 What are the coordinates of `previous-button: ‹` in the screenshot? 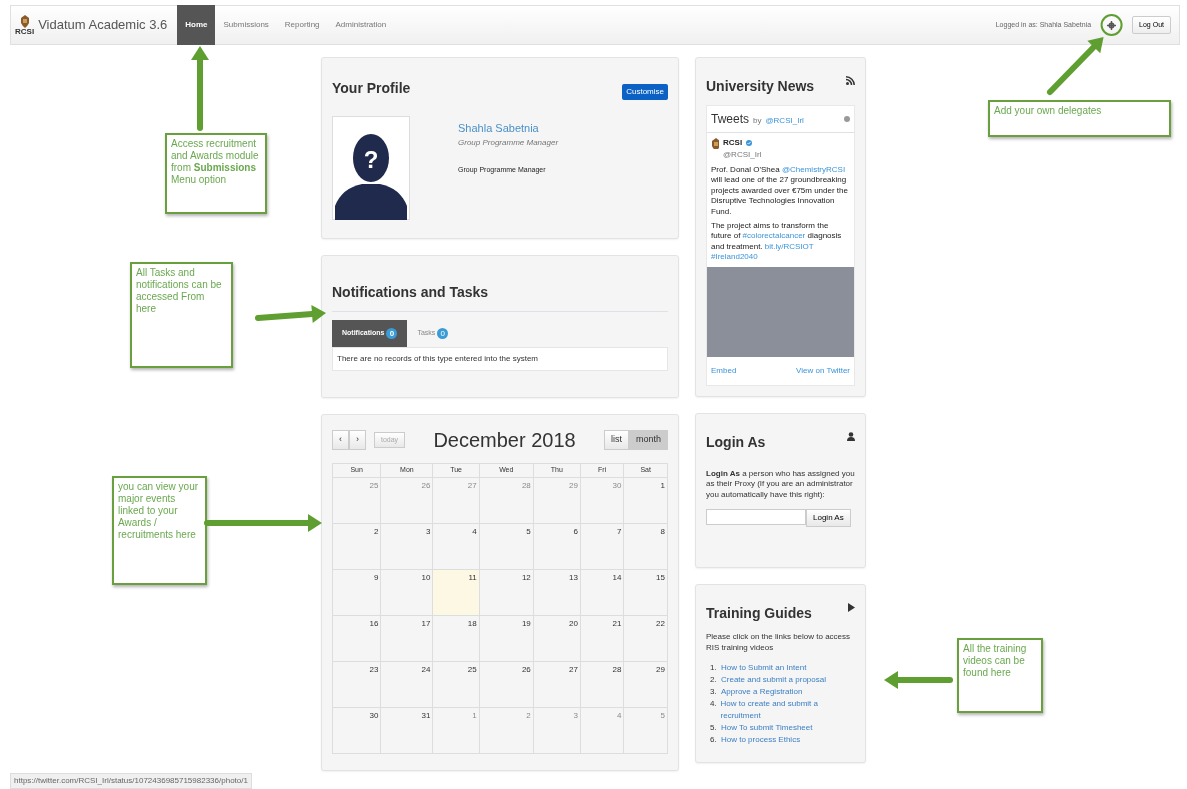 It's located at (340, 440).